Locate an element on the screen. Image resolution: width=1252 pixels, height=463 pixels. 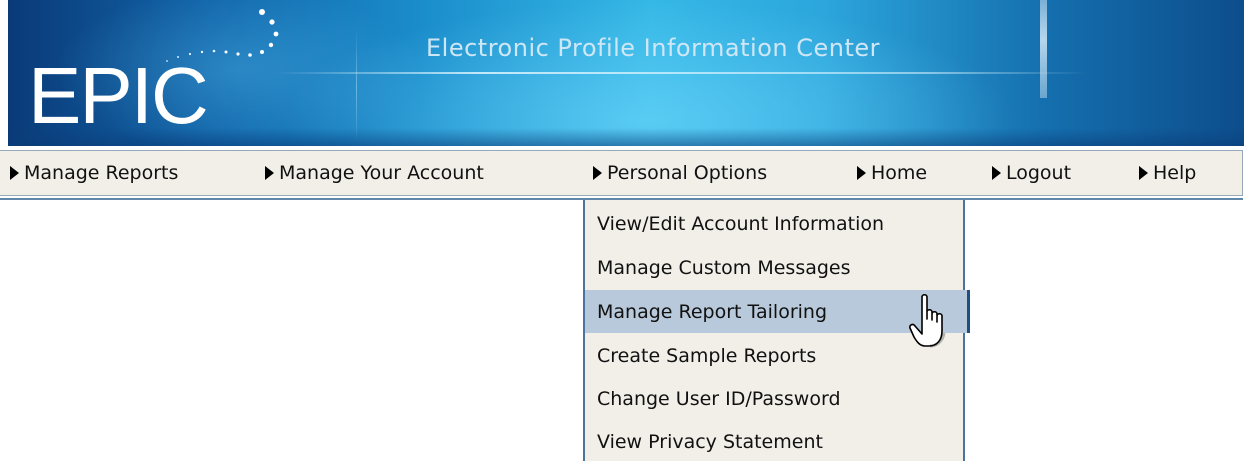
menu-item-view-edit-account: View/Edit Account Information is located at coordinates (774, 223).